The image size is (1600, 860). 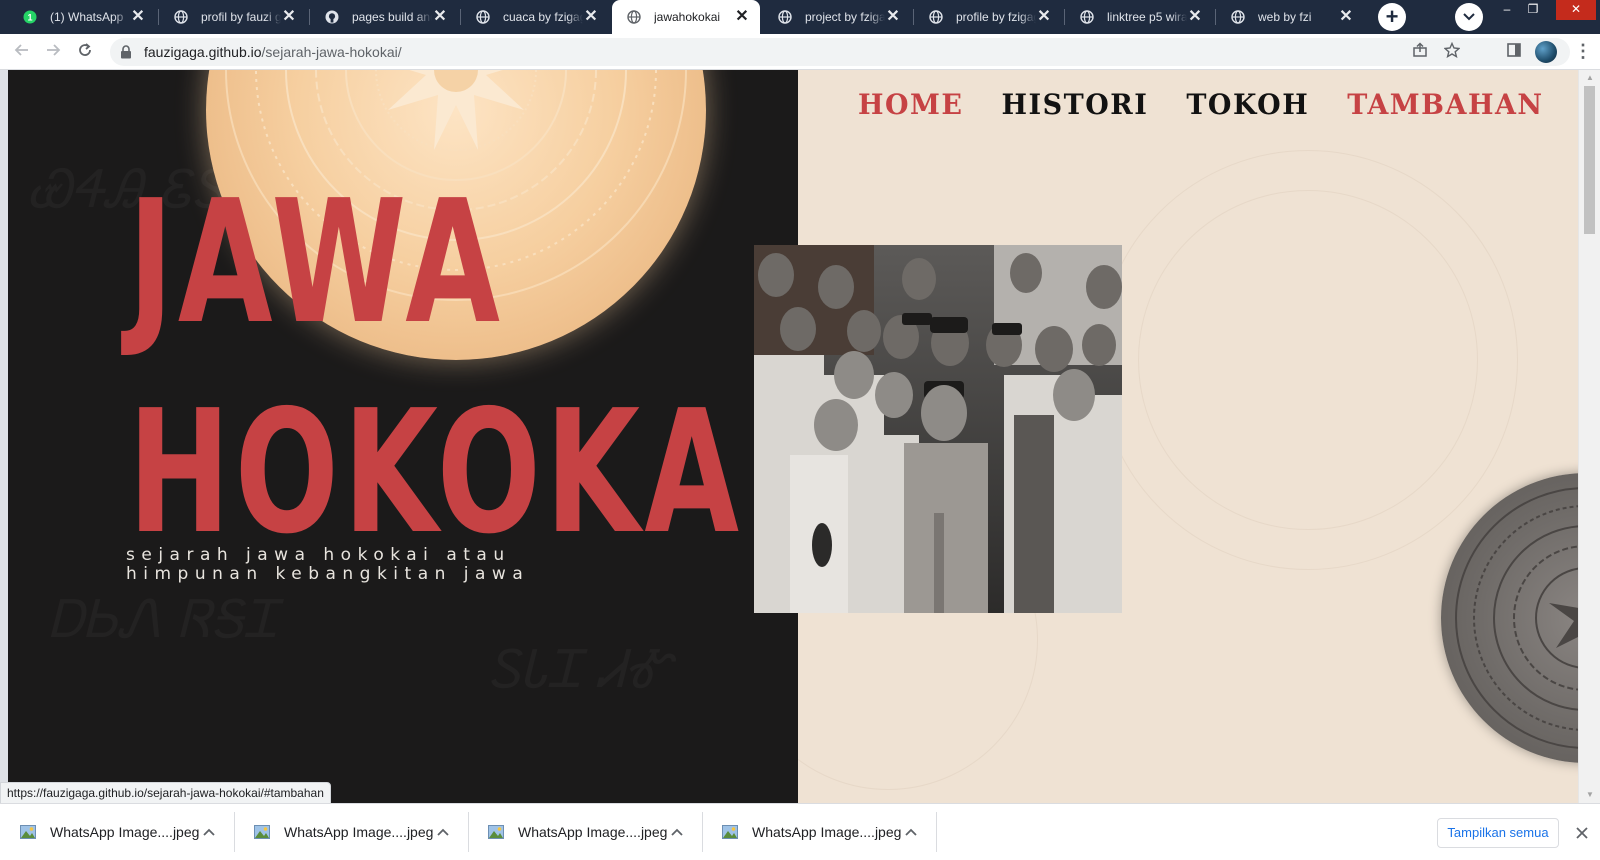 I want to click on share-icon, so click(x=1420, y=52).